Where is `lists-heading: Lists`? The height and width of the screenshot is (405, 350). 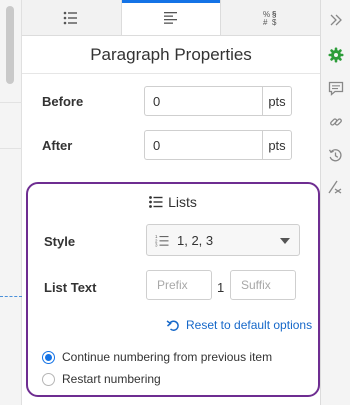 lists-heading: Lists is located at coordinates (173, 202).